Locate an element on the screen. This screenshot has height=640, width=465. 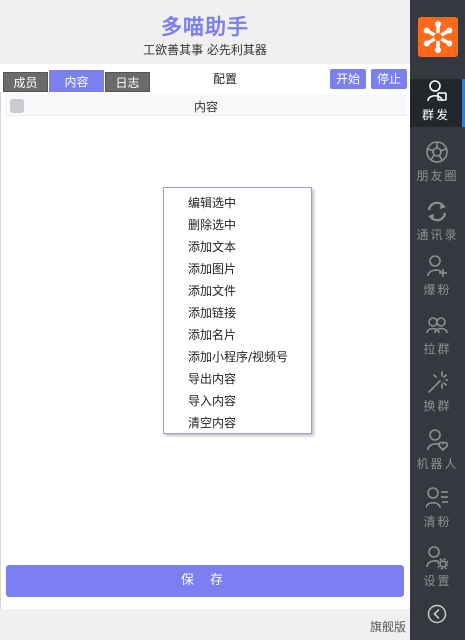
menu-item-add-image: 添加图片 is located at coordinates (237, 269).